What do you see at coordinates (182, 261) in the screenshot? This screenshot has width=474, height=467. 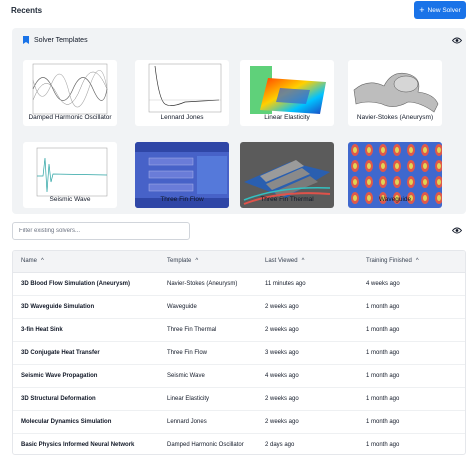 I see `column-header-template: Template ^` at bounding box center [182, 261].